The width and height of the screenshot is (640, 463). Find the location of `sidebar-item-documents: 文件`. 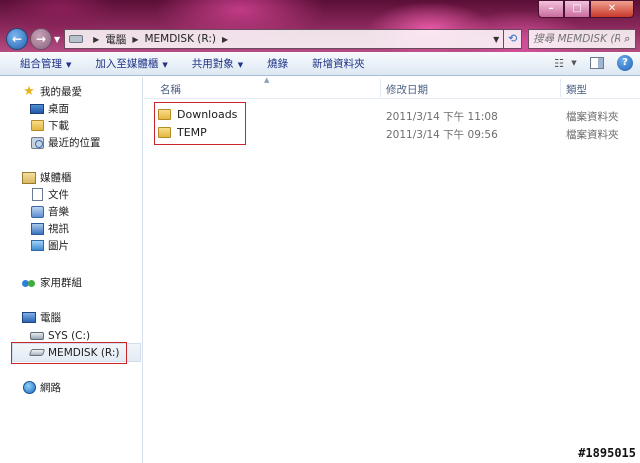

sidebar-item-documents: 文件 is located at coordinates (49, 194).